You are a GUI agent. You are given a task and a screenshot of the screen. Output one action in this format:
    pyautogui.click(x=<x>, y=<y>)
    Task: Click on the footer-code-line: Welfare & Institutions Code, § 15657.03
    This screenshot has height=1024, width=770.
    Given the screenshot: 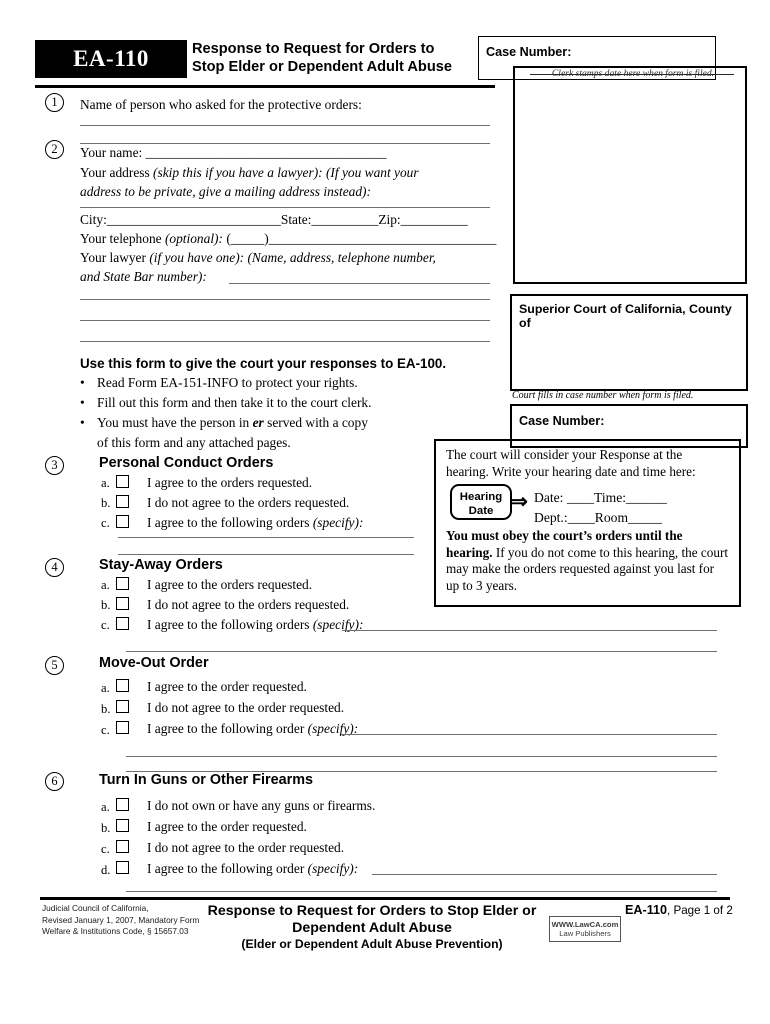 What is the action you would take?
    pyautogui.click(x=115, y=931)
    